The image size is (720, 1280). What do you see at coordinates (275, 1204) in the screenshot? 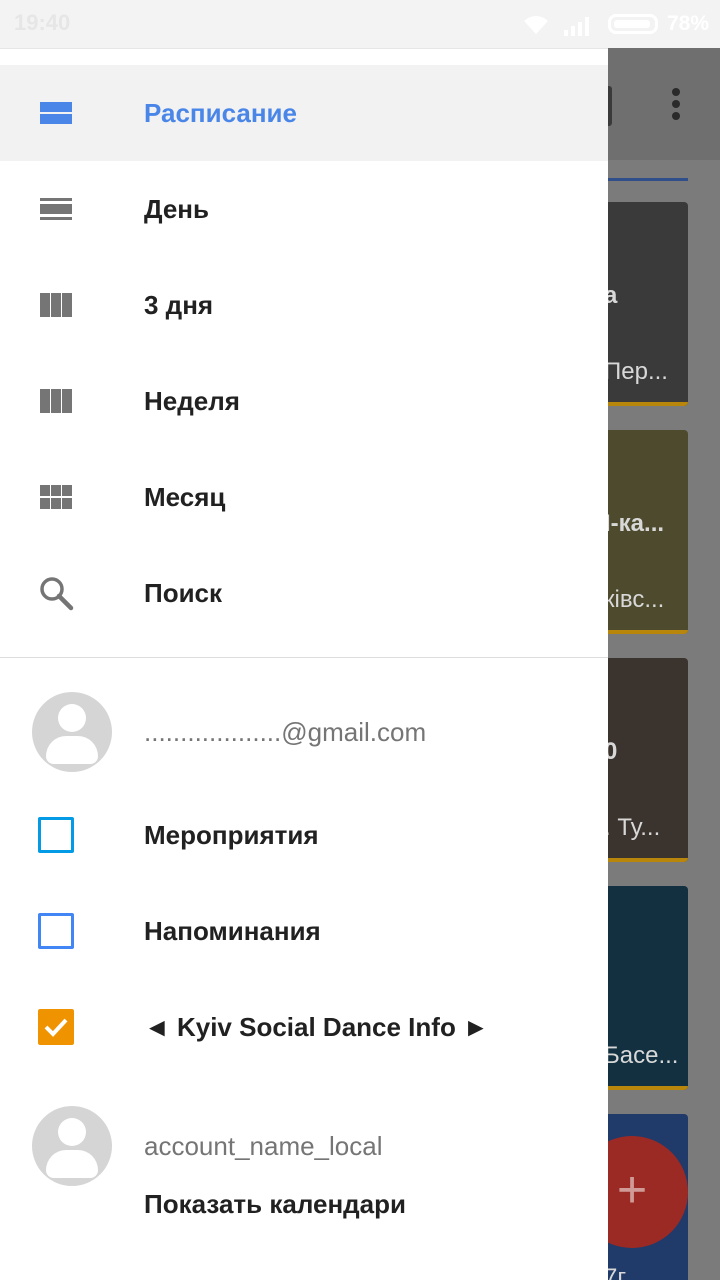
I see `show-calendars-button: Показать календари` at bounding box center [275, 1204].